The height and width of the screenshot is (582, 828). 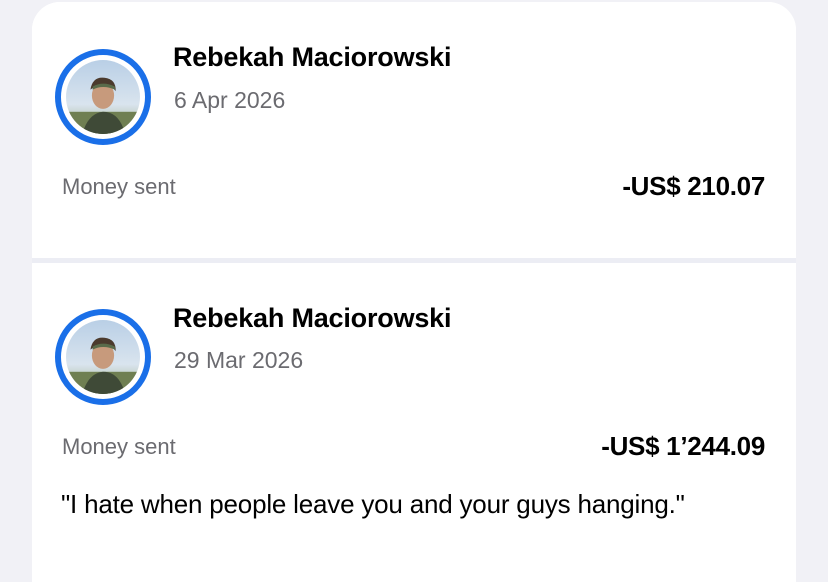 What do you see at coordinates (683, 446) in the screenshot?
I see `transaction-amount: -US$ 1’244.09` at bounding box center [683, 446].